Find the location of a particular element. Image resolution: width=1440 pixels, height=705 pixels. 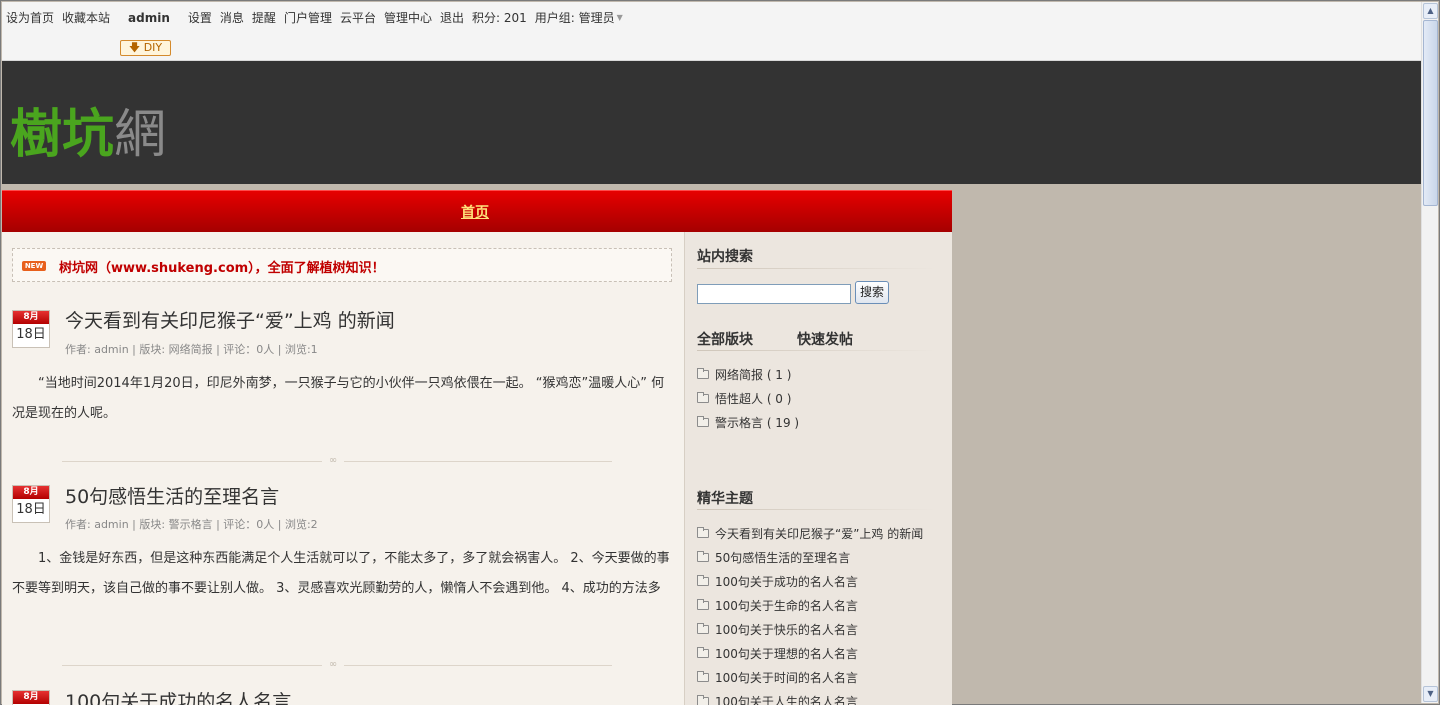

usergroup-label: 用户组: 管理员 is located at coordinates (575, 17).